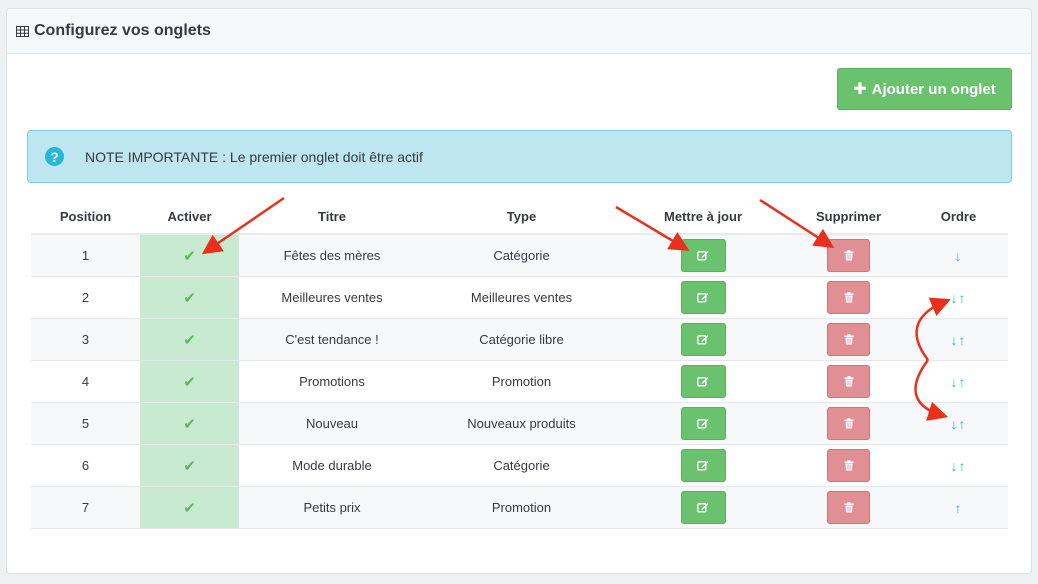 Image resolution: width=1038 pixels, height=584 pixels. Describe the element at coordinates (85, 381) in the screenshot. I see `cell-position: 4` at that location.